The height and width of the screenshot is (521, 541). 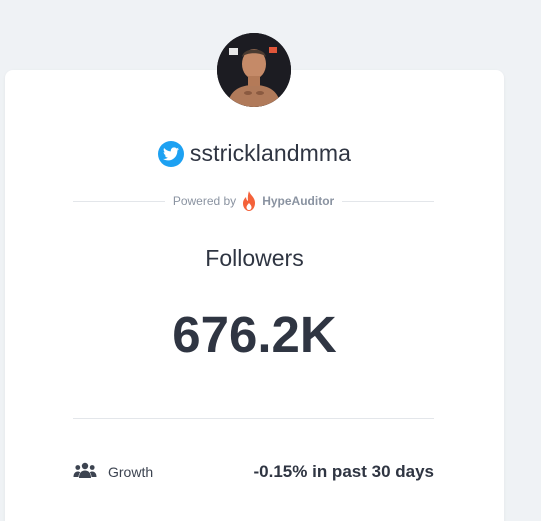 I want to click on profile-handle-row: sstricklandmma, so click(x=254, y=153).